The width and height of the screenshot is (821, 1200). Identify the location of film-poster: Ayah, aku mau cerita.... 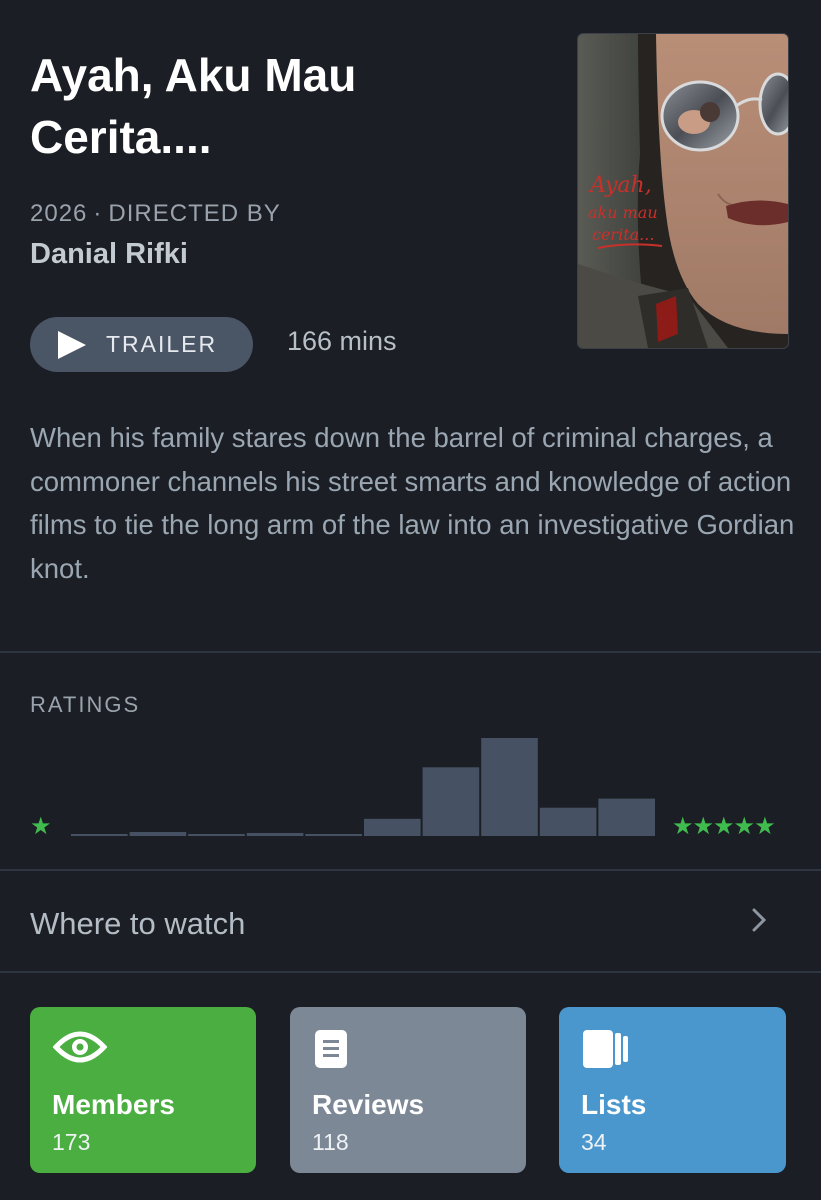
(683, 191).